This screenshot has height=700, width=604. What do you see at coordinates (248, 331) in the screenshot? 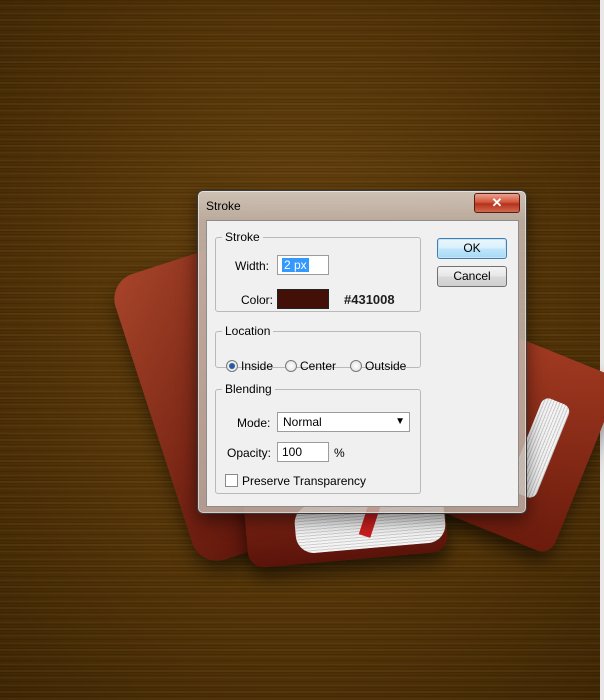
I see `location-group-label: Location` at bounding box center [248, 331].